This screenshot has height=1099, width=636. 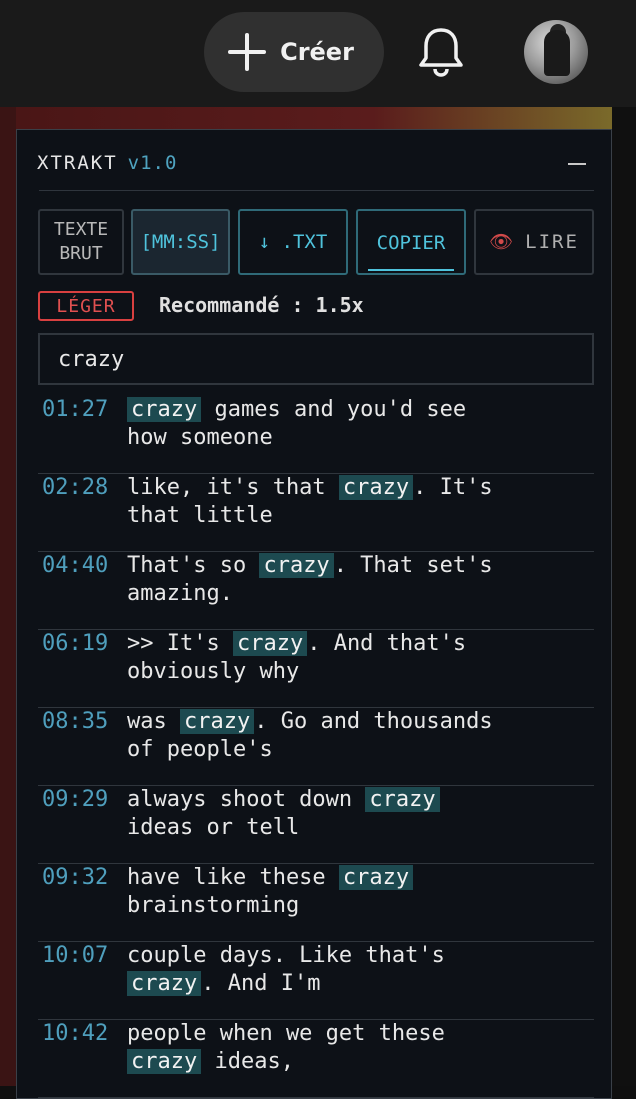 What do you see at coordinates (75, 1034) in the screenshot?
I see `result-timestamp: 10:42` at bounding box center [75, 1034].